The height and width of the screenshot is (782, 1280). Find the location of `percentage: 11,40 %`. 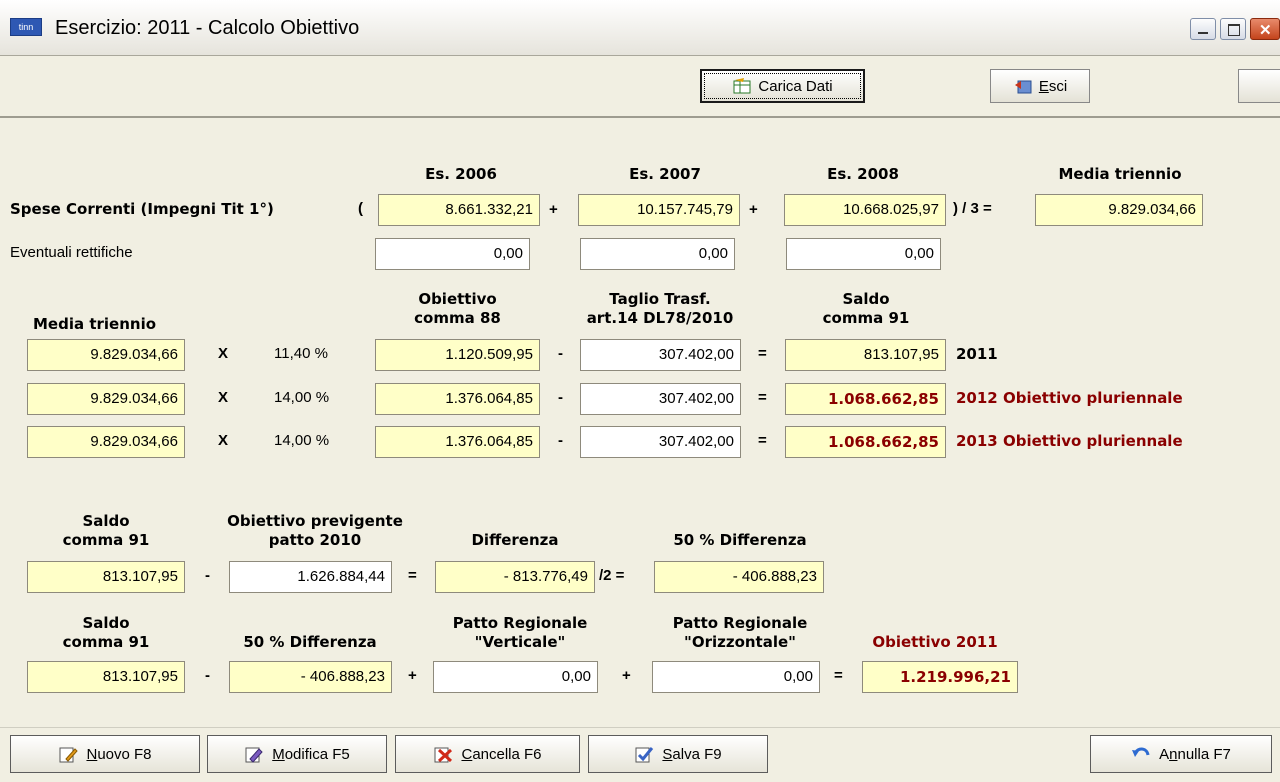

percentage: 11,40 % is located at coordinates (301, 353).